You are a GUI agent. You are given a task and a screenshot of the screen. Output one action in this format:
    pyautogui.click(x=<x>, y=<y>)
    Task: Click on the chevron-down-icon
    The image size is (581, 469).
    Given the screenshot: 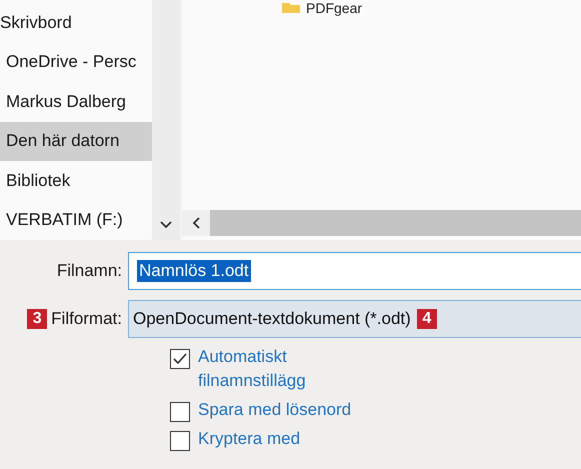 What is the action you would take?
    pyautogui.click(x=166, y=225)
    